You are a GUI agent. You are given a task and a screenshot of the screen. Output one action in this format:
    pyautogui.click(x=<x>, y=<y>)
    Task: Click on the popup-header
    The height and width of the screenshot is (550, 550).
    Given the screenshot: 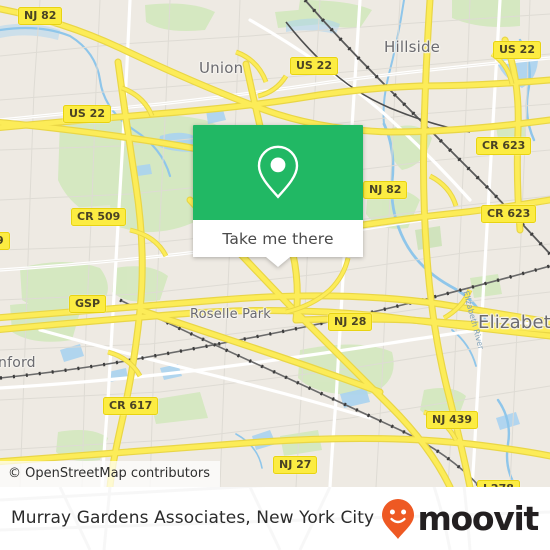 What is the action you would take?
    pyautogui.click(x=278, y=172)
    